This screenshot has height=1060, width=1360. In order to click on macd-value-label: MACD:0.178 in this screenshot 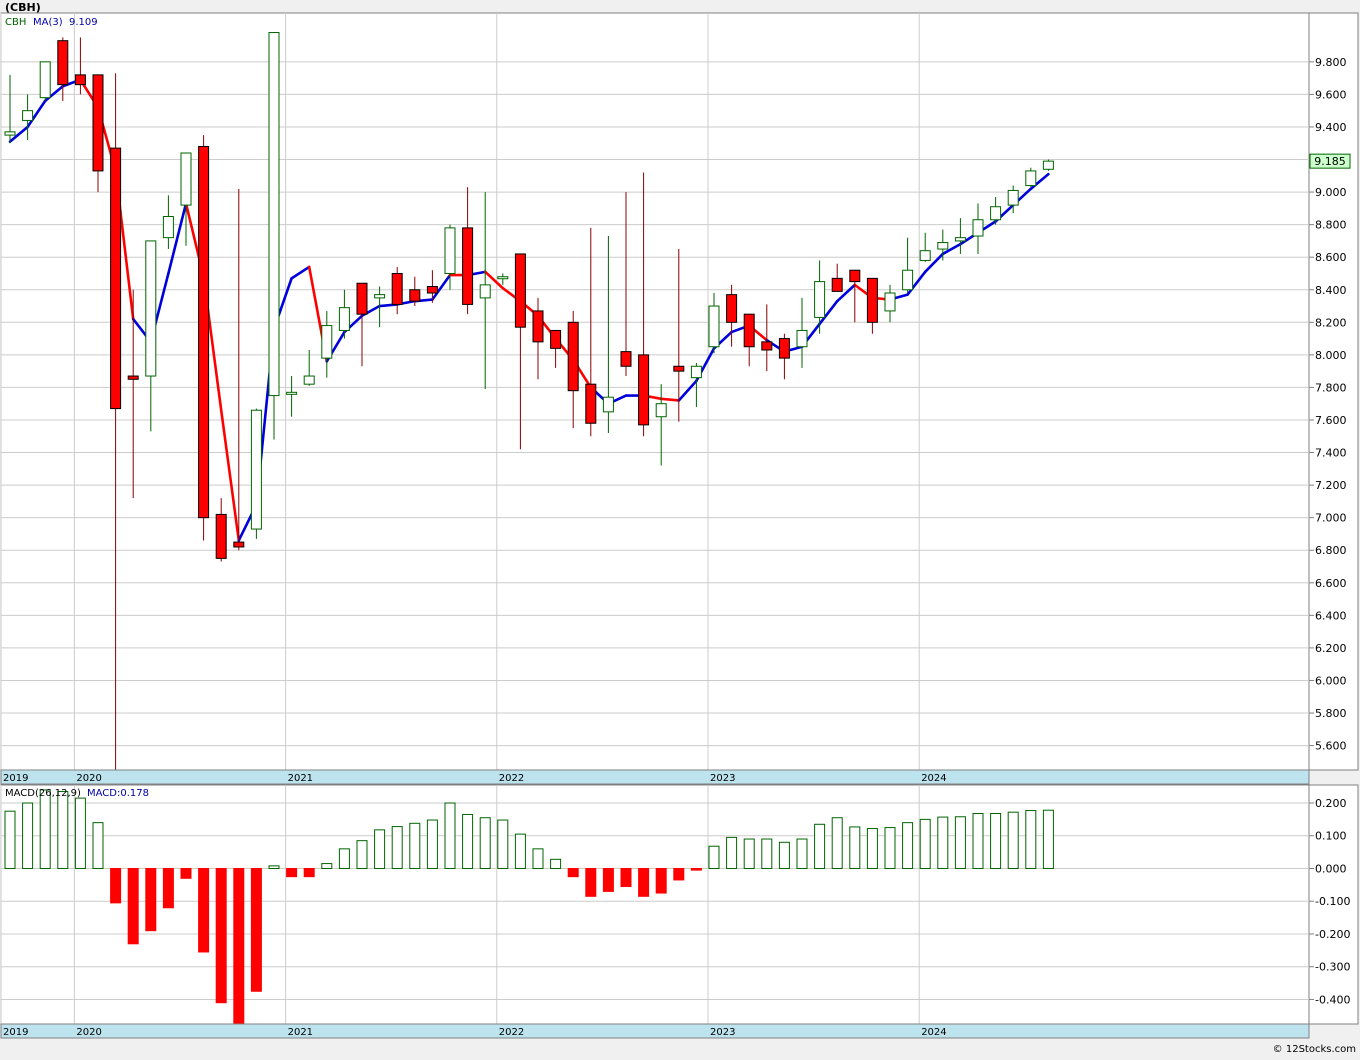, I will do `click(118, 793)`.